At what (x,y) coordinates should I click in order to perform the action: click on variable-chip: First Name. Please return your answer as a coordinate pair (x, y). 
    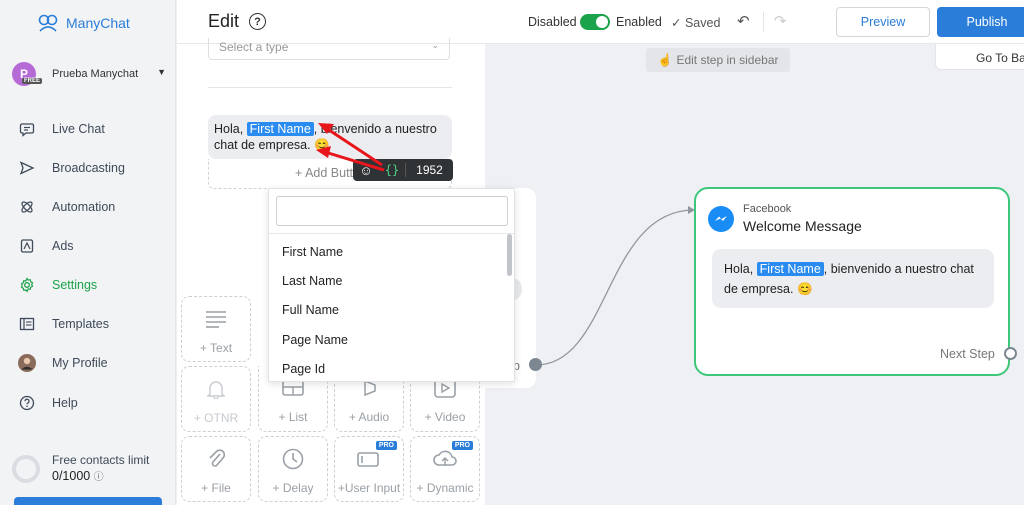
    Looking at the image, I should click on (790, 269).